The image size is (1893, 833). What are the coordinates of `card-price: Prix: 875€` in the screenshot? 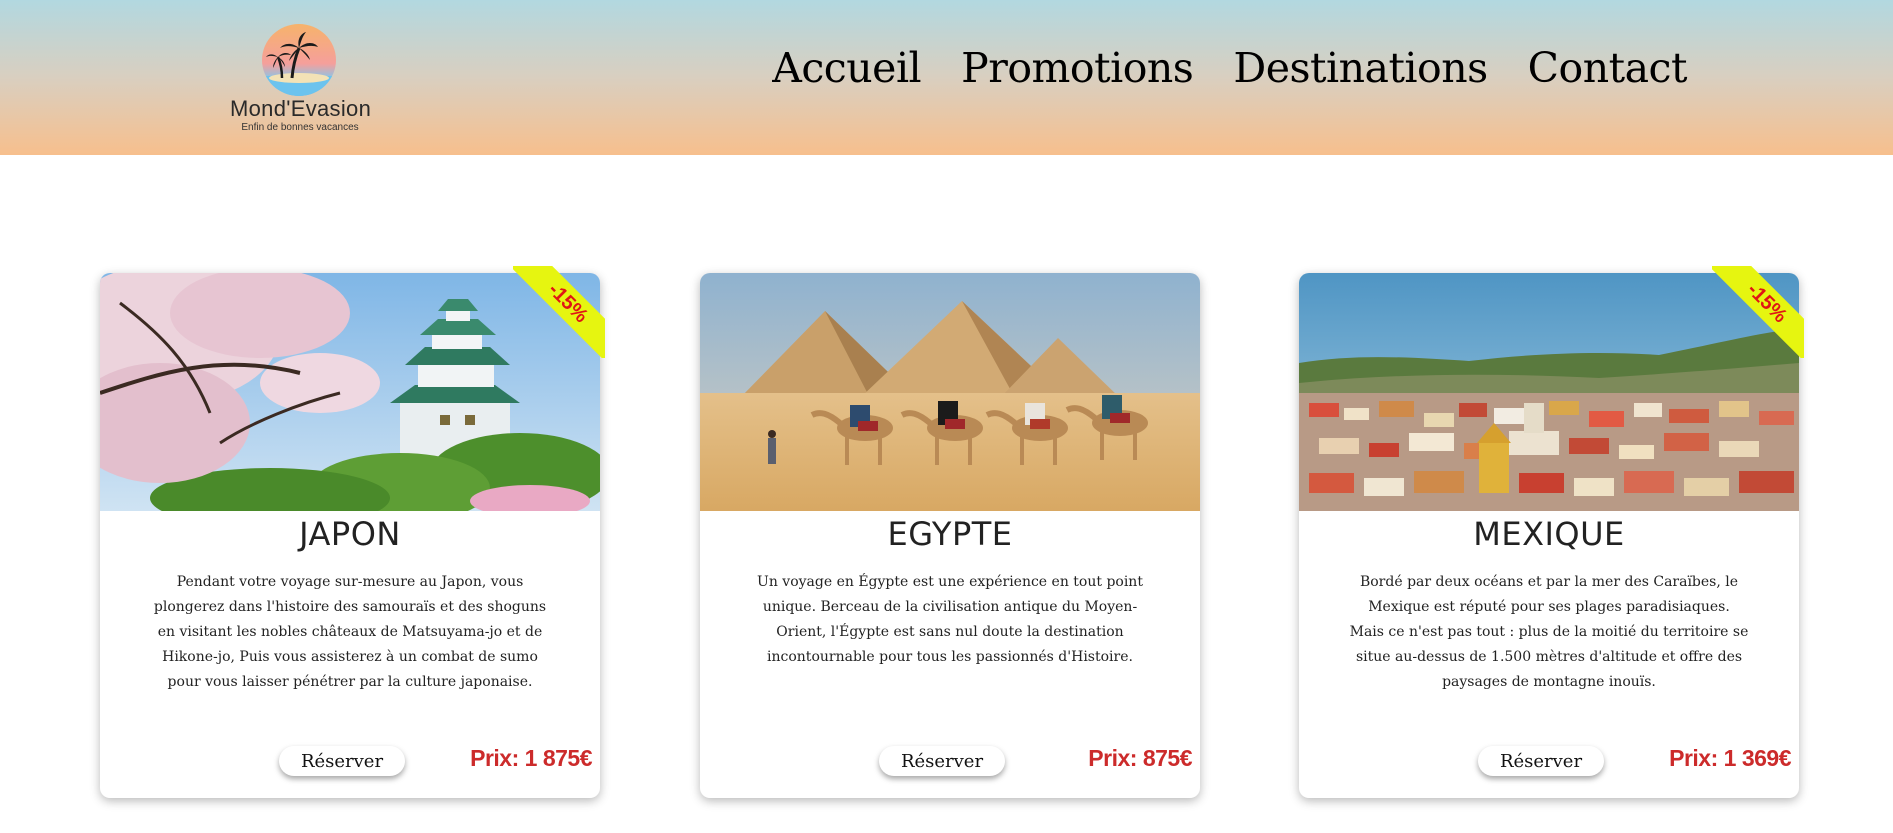 It's located at (1140, 758).